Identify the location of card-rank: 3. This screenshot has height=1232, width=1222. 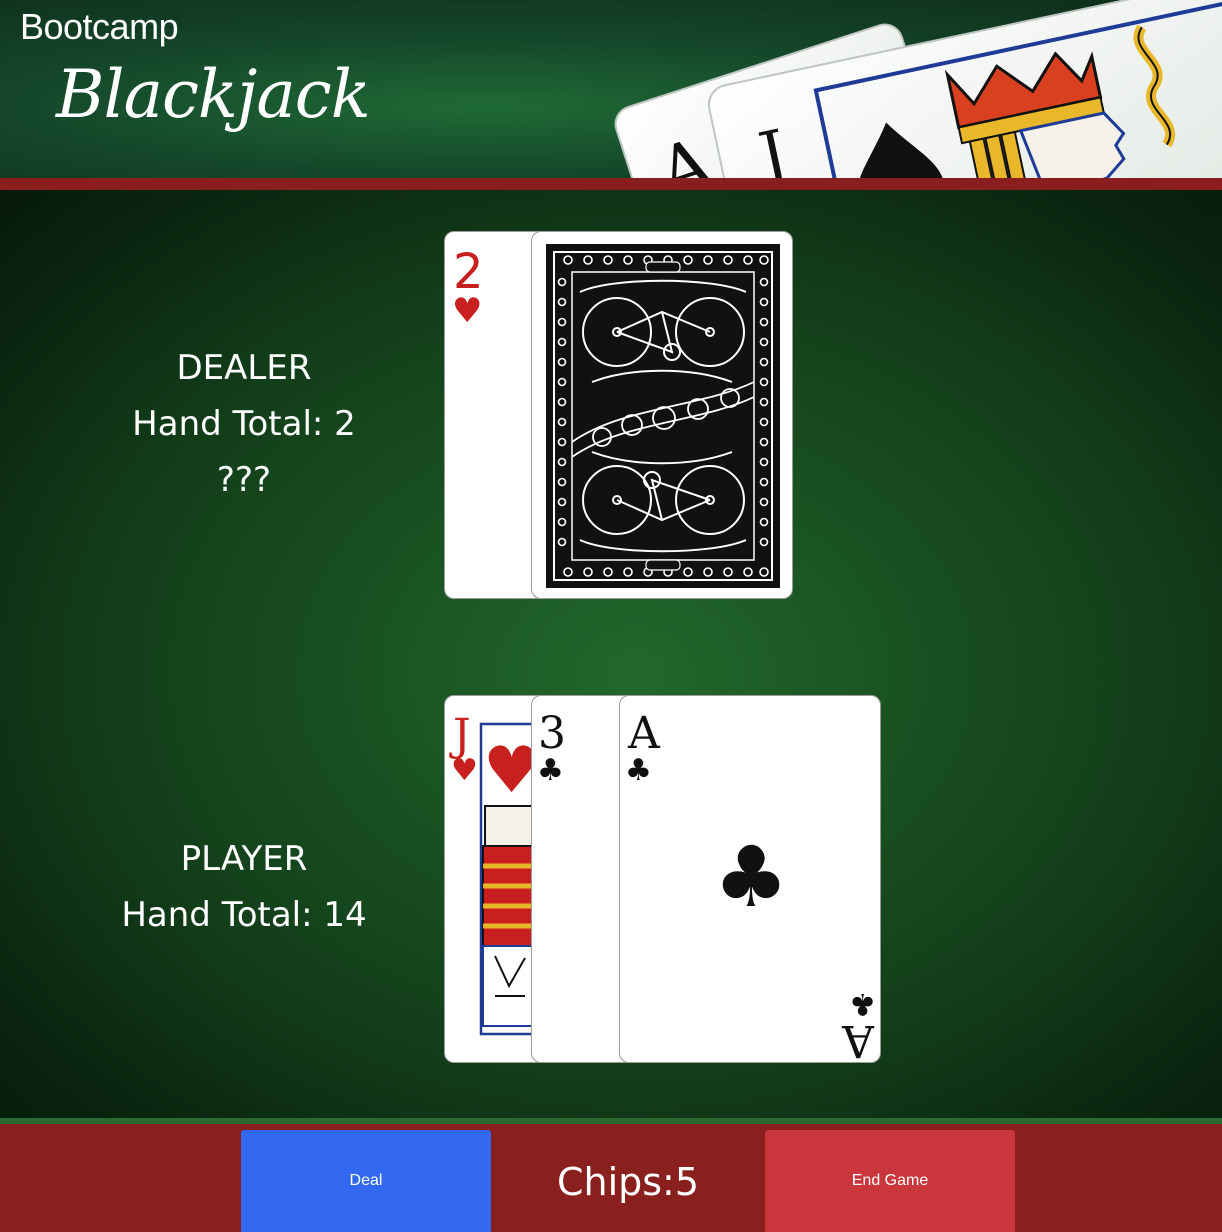
(552, 733).